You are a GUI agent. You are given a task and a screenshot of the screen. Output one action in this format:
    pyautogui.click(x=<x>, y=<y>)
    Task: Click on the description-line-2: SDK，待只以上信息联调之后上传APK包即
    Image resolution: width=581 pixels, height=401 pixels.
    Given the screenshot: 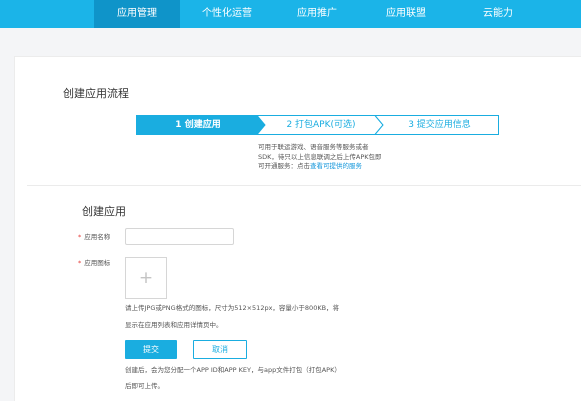 What is the action you would take?
    pyautogui.click(x=320, y=156)
    